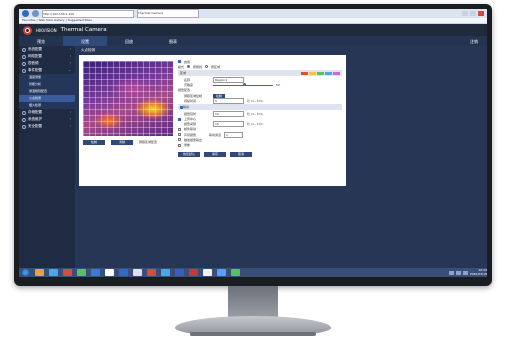 Image resolution: width=506 pixels, height=346 pixels. Describe the element at coordinates (179, 119) in the screenshot. I see `upload-center-checkbox` at that location.